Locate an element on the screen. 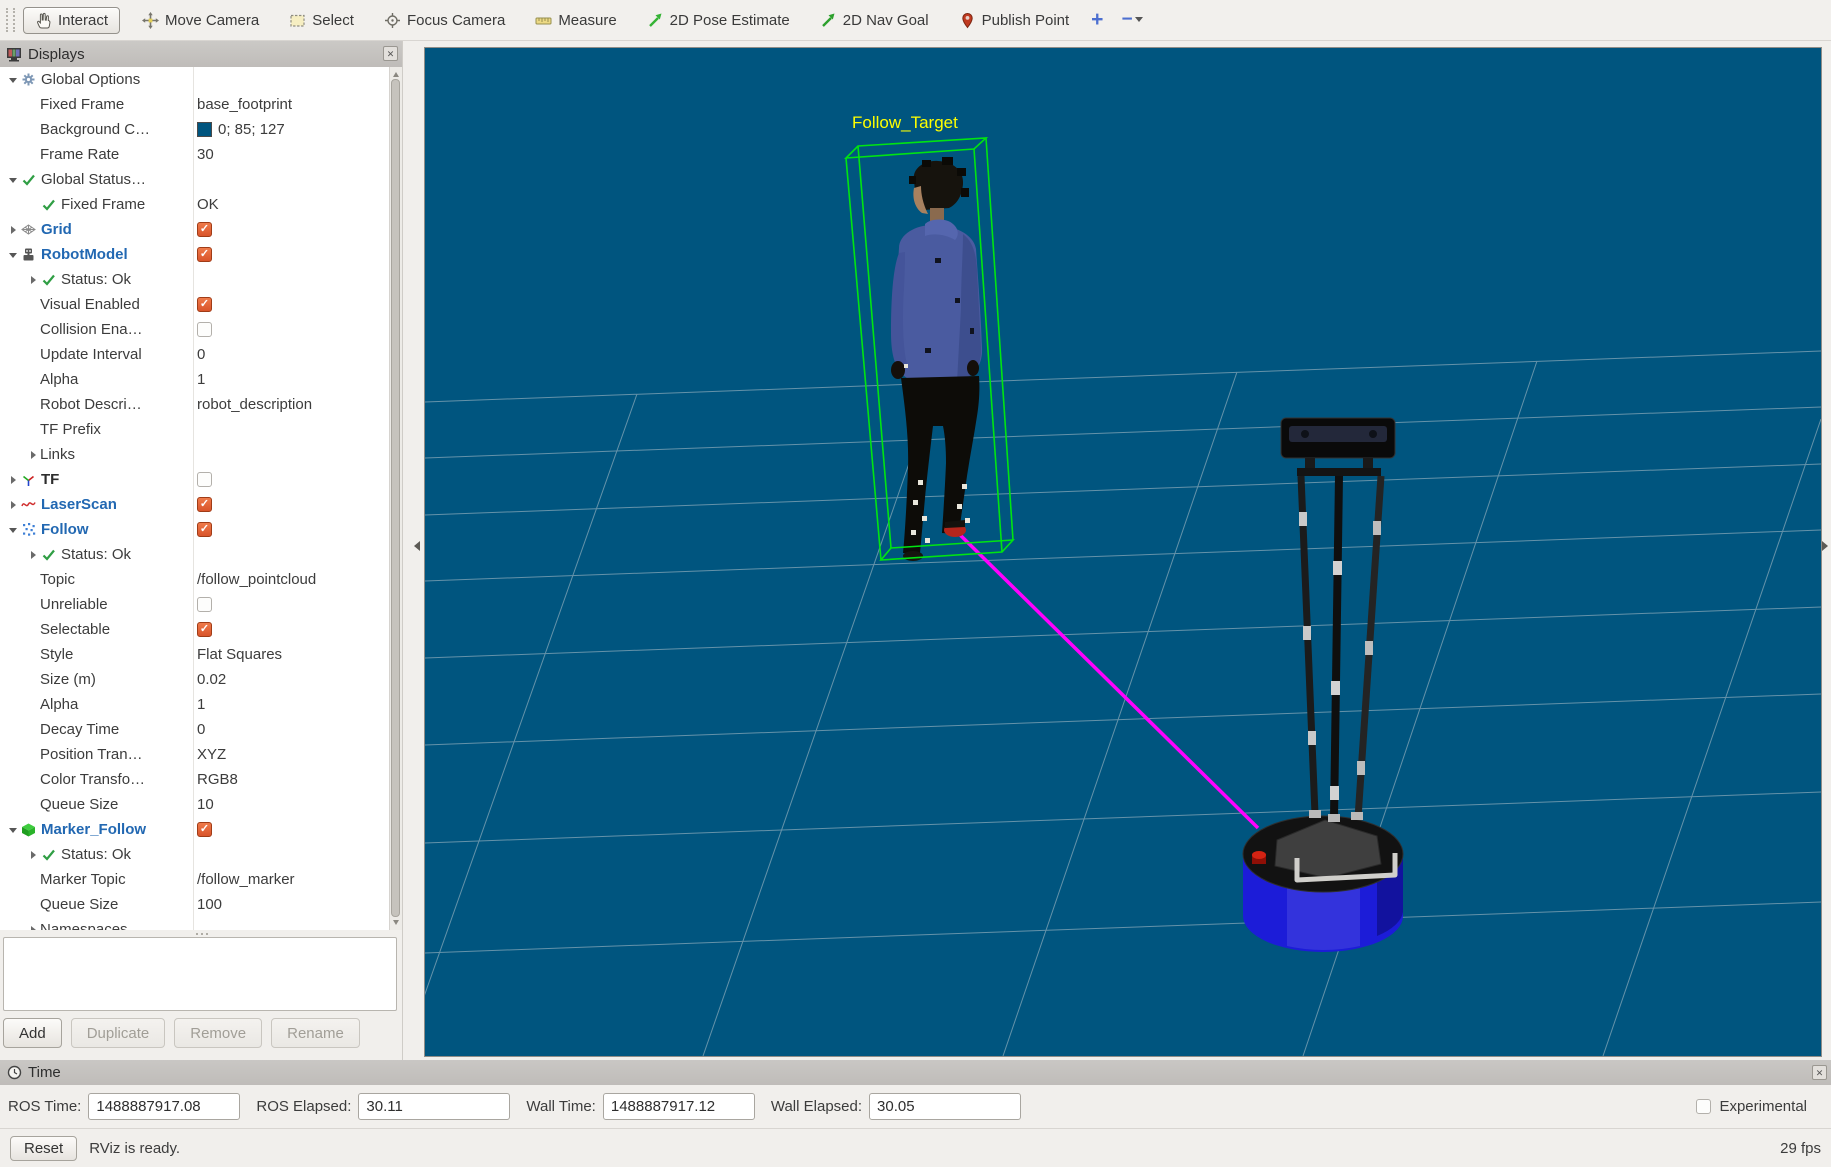 This screenshot has height=1167, width=1831. property-value-cell: RGB8 is located at coordinates (293, 779).